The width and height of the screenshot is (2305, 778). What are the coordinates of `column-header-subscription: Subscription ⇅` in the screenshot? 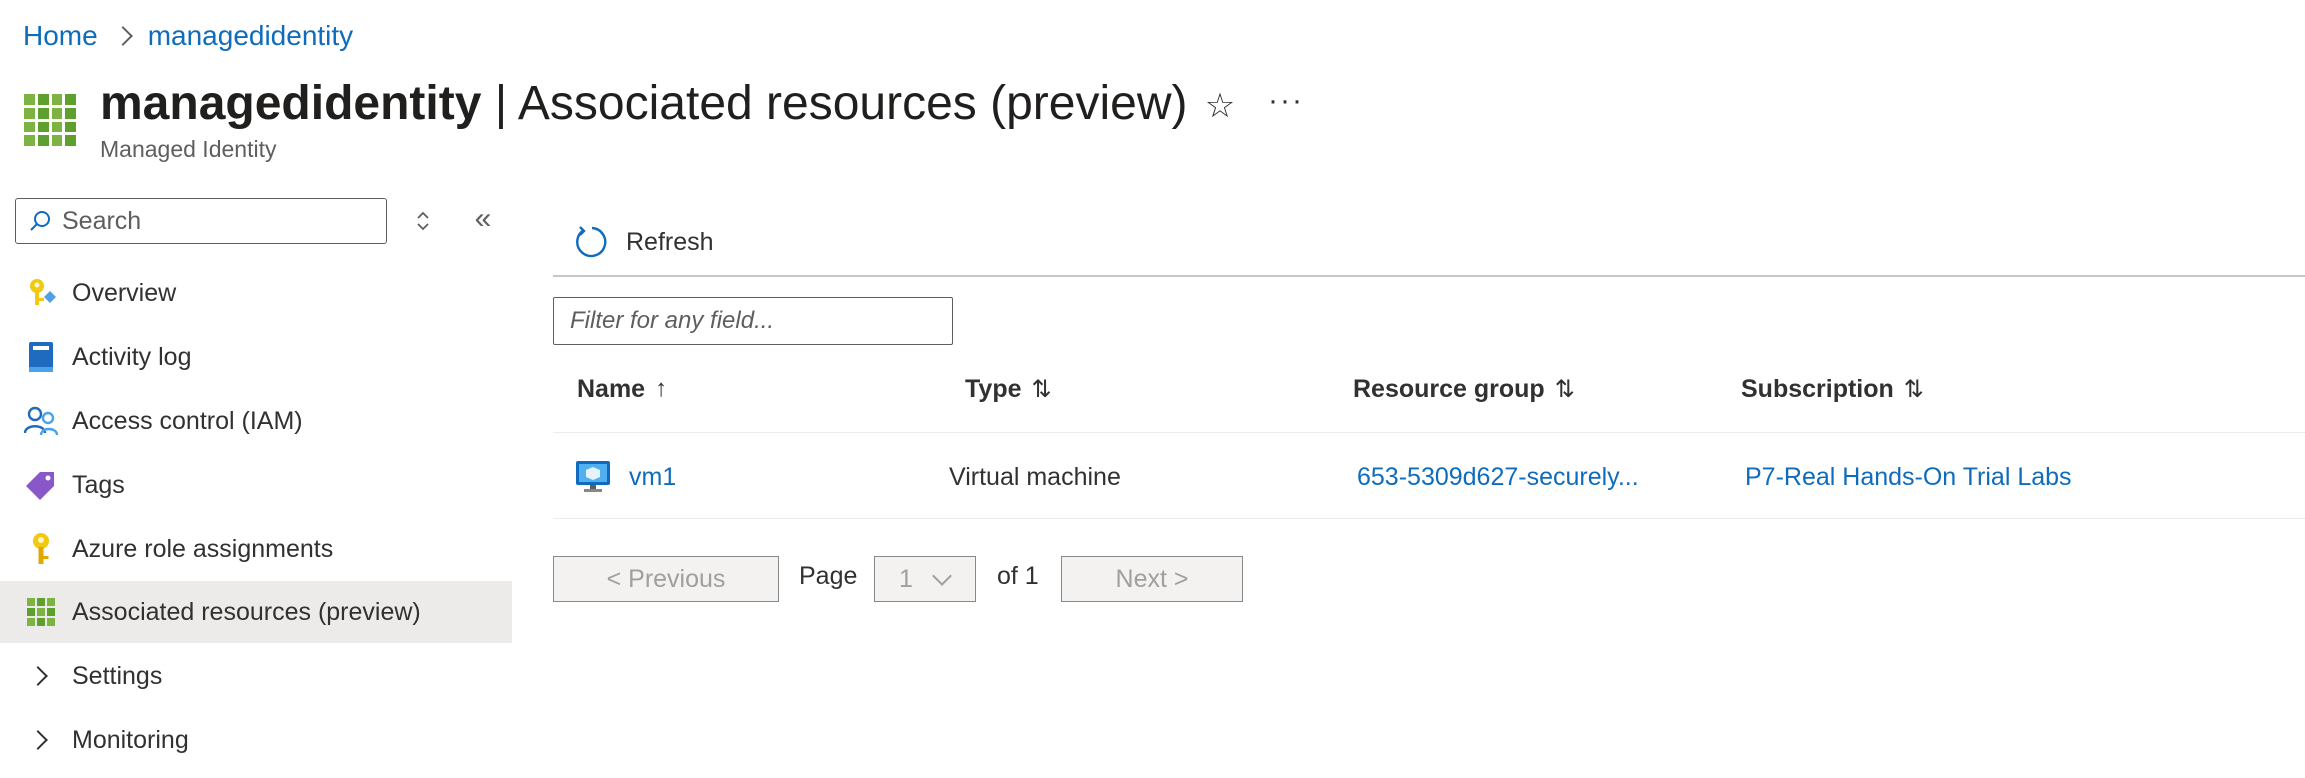 It's located at (1832, 389).